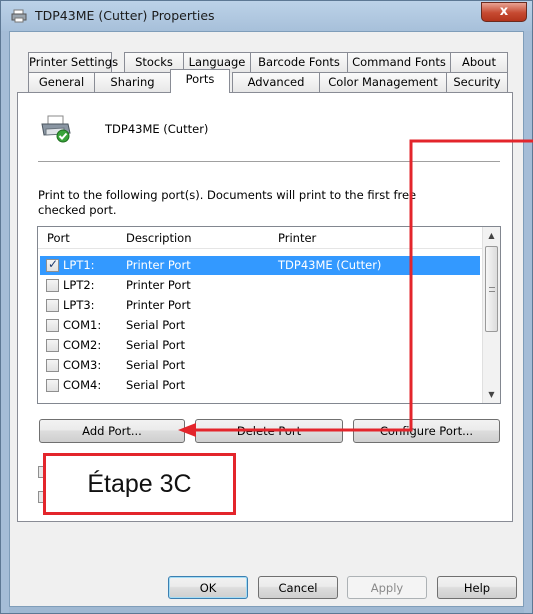  I want to click on annotation-step-label: Étape 3C, so click(139, 484).